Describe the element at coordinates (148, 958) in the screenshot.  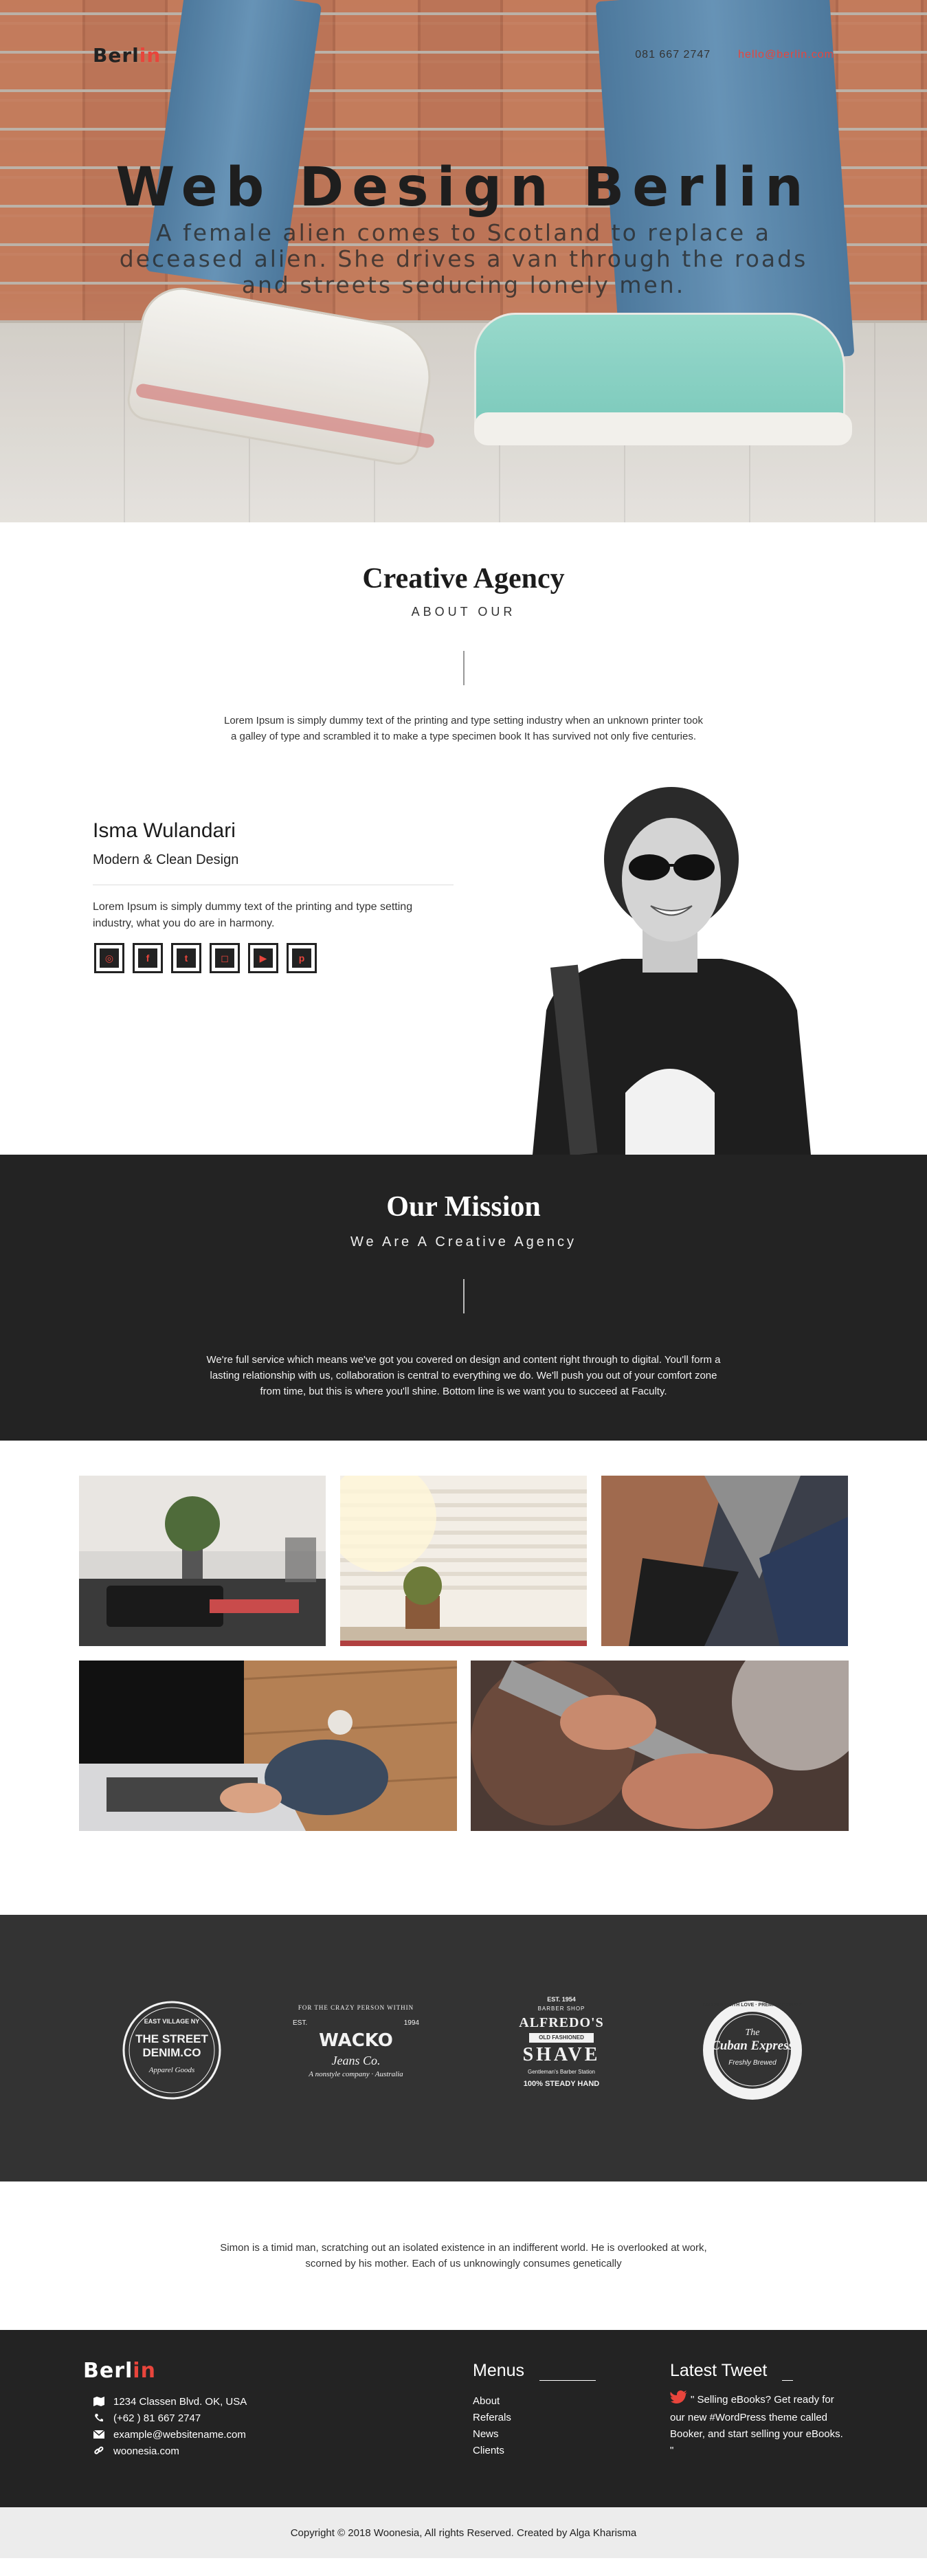
I see `facebook-icon: f` at that location.